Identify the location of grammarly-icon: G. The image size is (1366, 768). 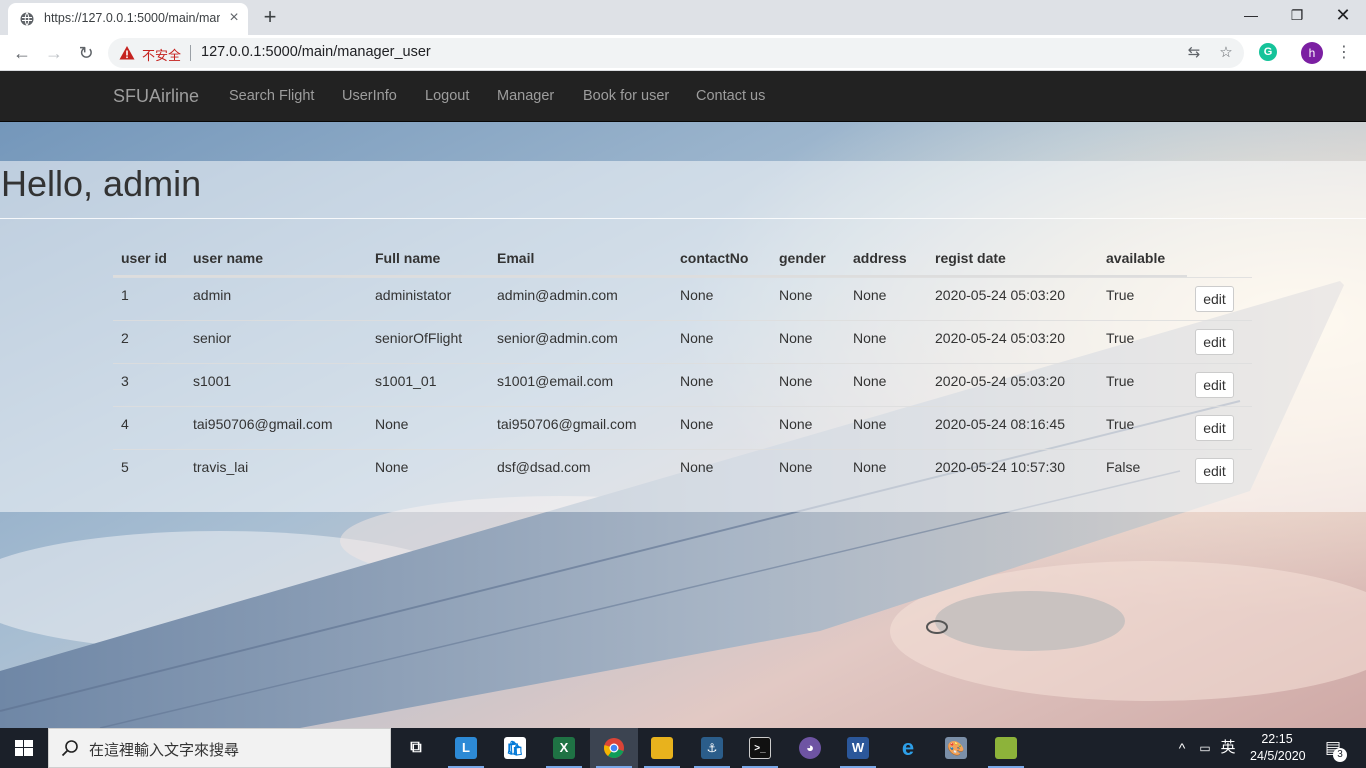
(1268, 52).